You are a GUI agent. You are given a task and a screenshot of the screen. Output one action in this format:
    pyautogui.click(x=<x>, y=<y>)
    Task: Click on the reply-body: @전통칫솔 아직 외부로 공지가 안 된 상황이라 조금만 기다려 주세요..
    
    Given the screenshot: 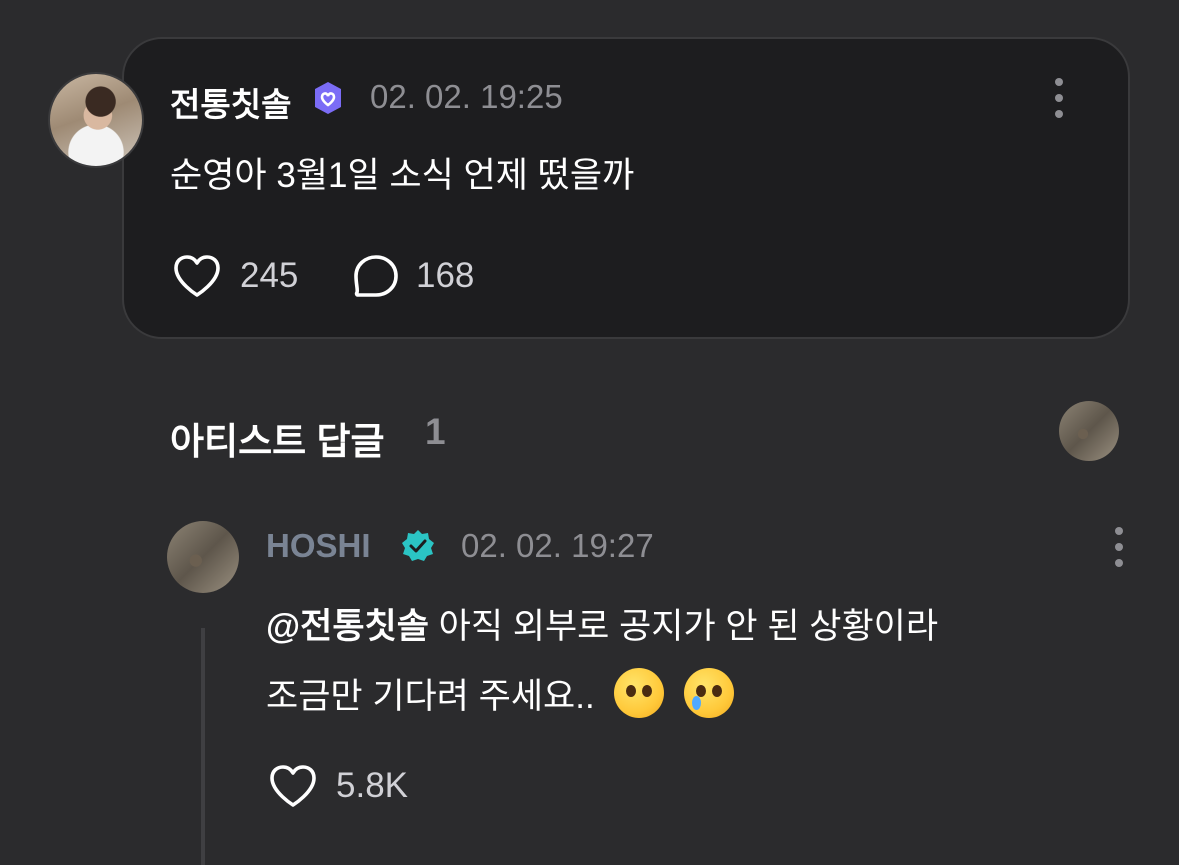 What is the action you would take?
    pyautogui.click(x=696, y=662)
    